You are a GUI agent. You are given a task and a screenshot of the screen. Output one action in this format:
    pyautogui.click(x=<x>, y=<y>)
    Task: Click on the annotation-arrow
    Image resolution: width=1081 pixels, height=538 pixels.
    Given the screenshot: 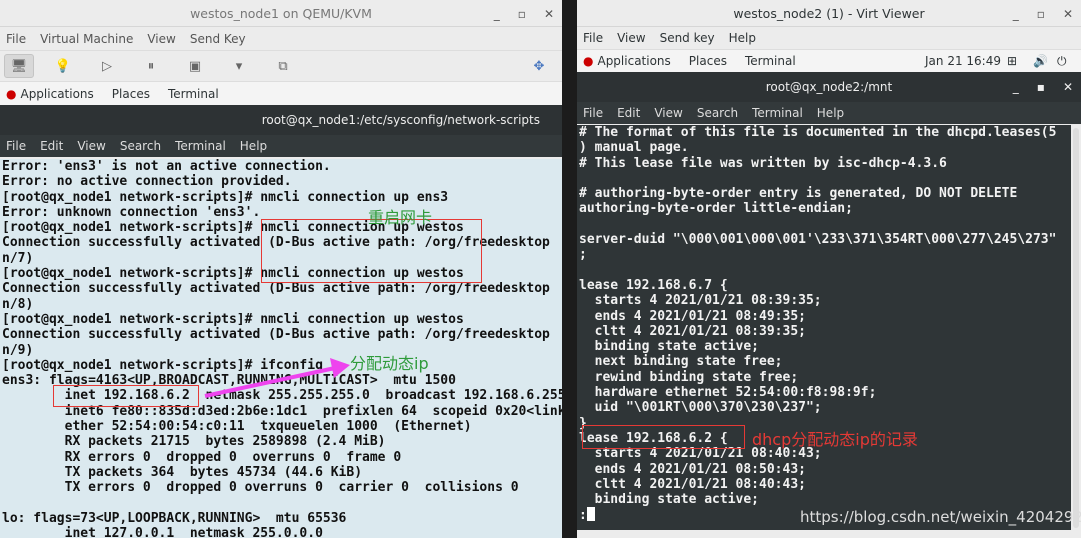 What is the action you would take?
    pyautogui.click(x=277, y=378)
    